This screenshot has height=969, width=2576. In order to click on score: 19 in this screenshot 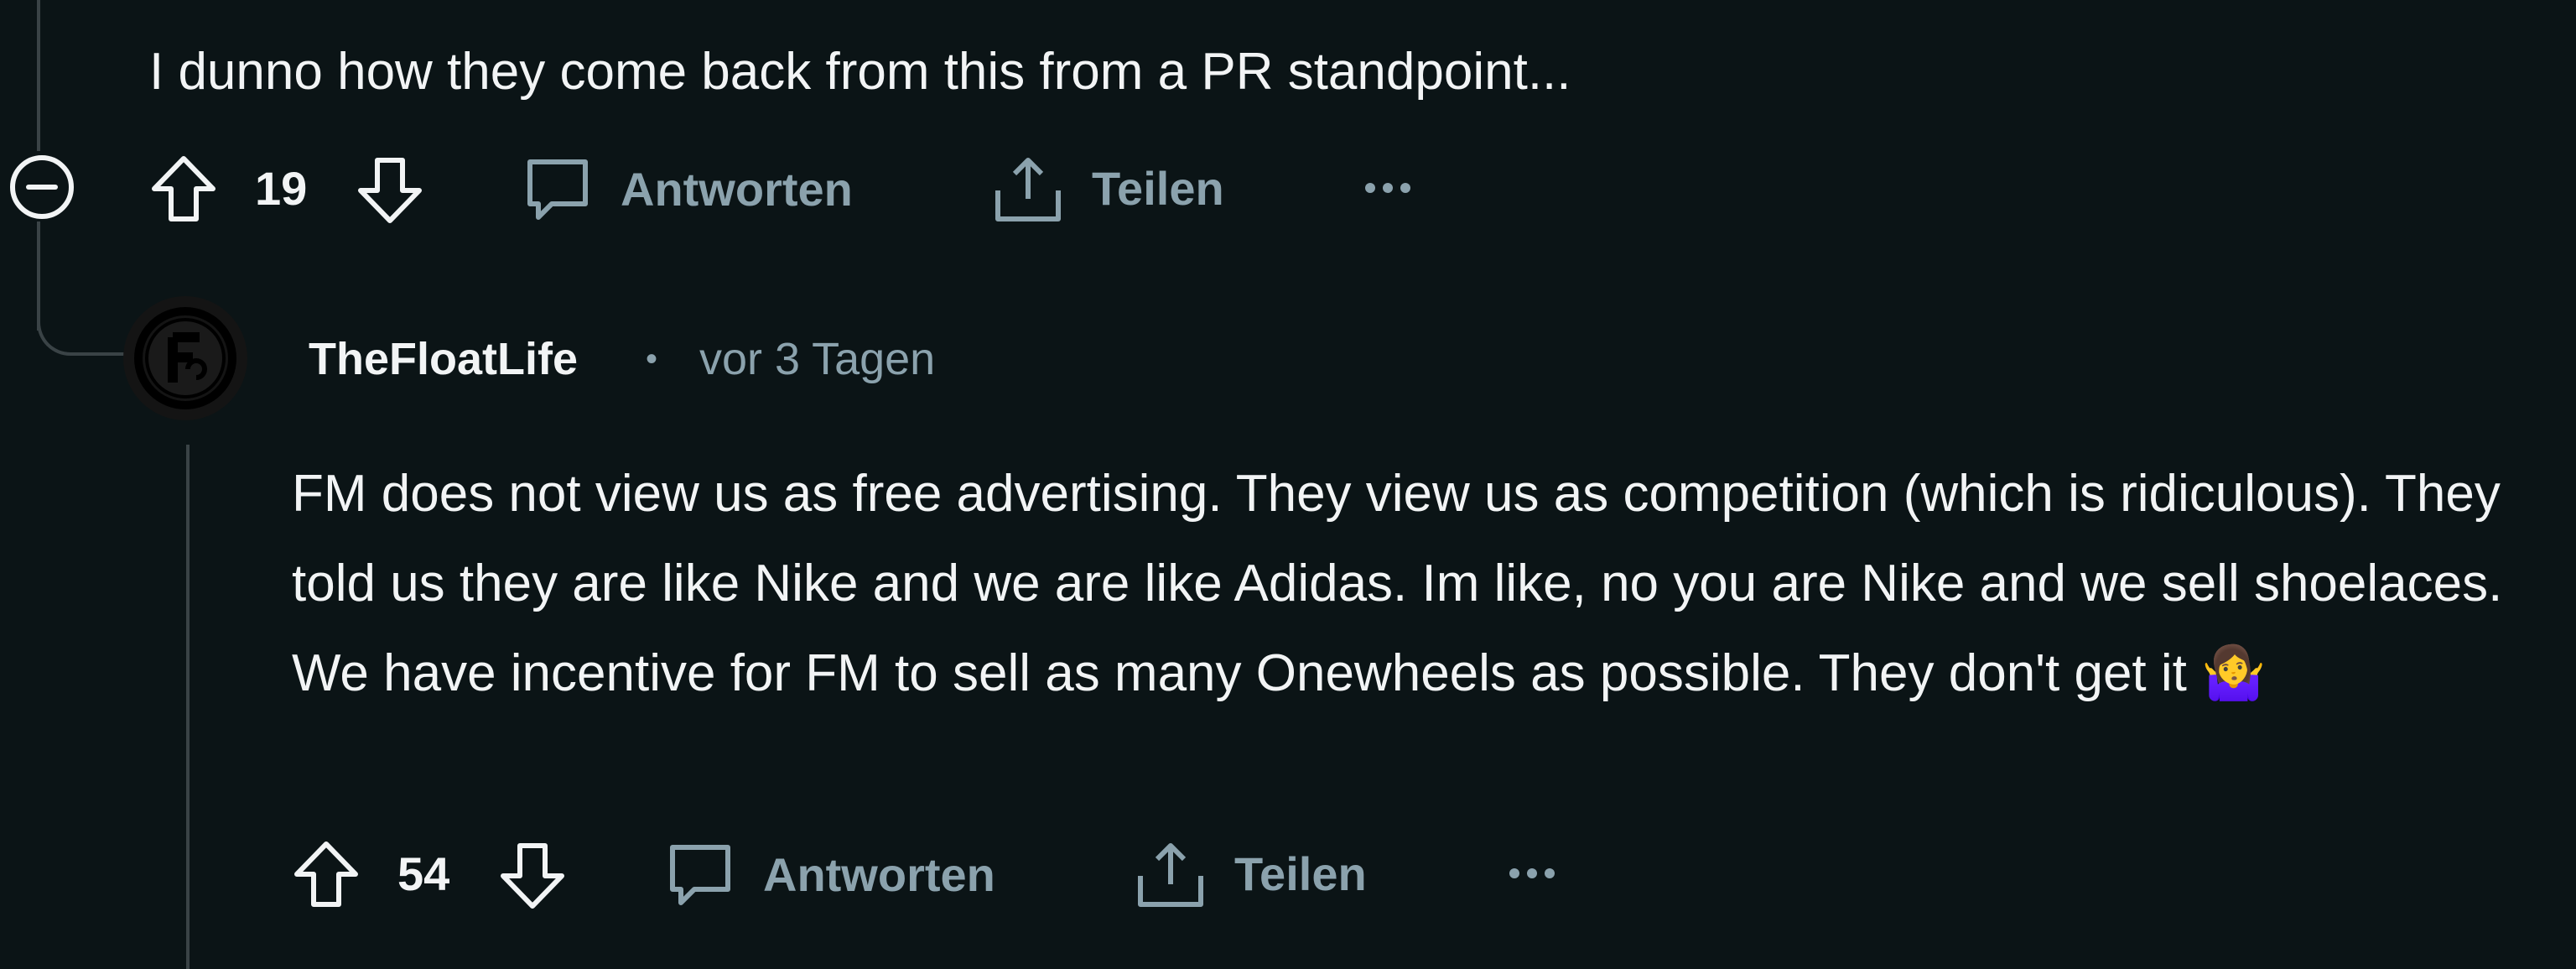, I will do `click(281, 189)`.